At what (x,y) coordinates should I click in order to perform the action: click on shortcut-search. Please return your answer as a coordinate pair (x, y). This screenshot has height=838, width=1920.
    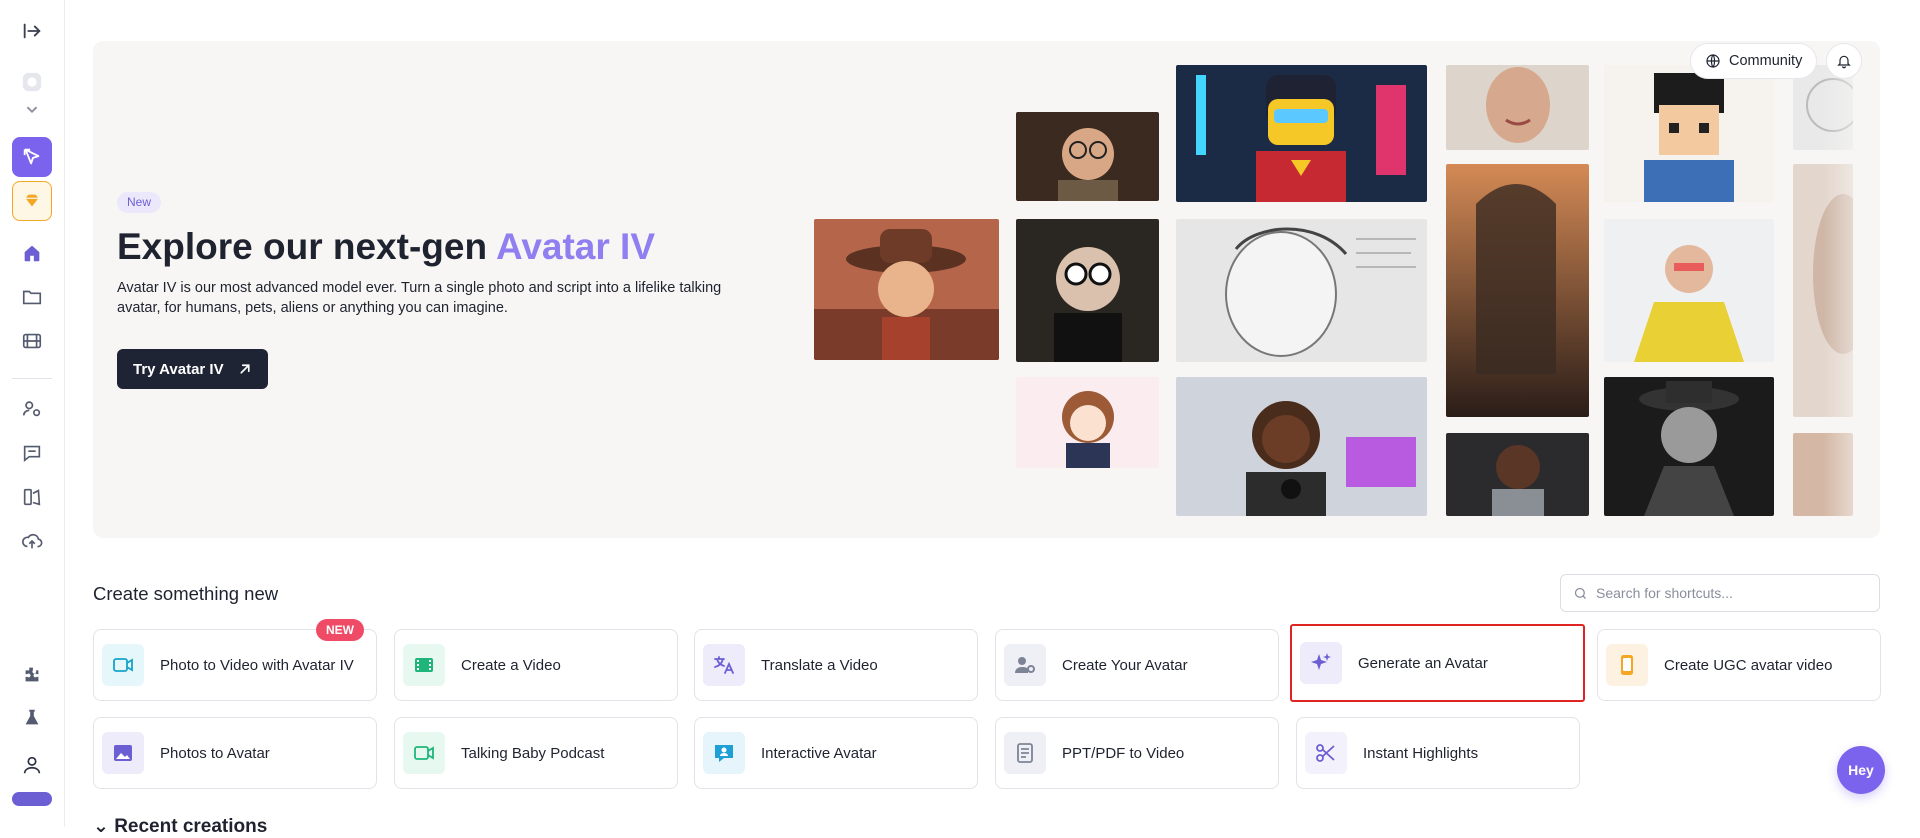
    Looking at the image, I should click on (1720, 593).